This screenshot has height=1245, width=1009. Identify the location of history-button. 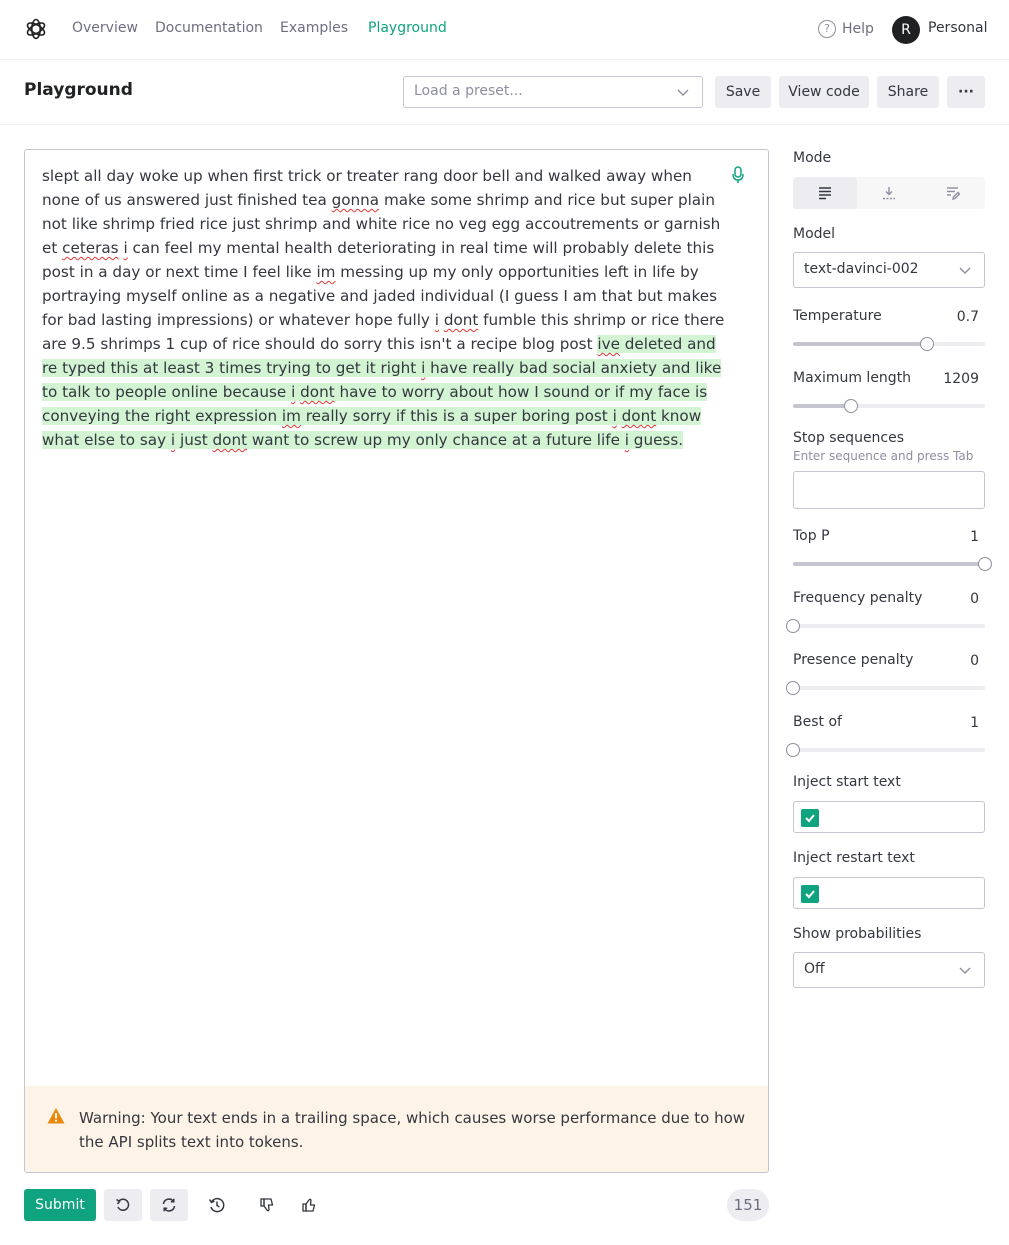
(217, 1205).